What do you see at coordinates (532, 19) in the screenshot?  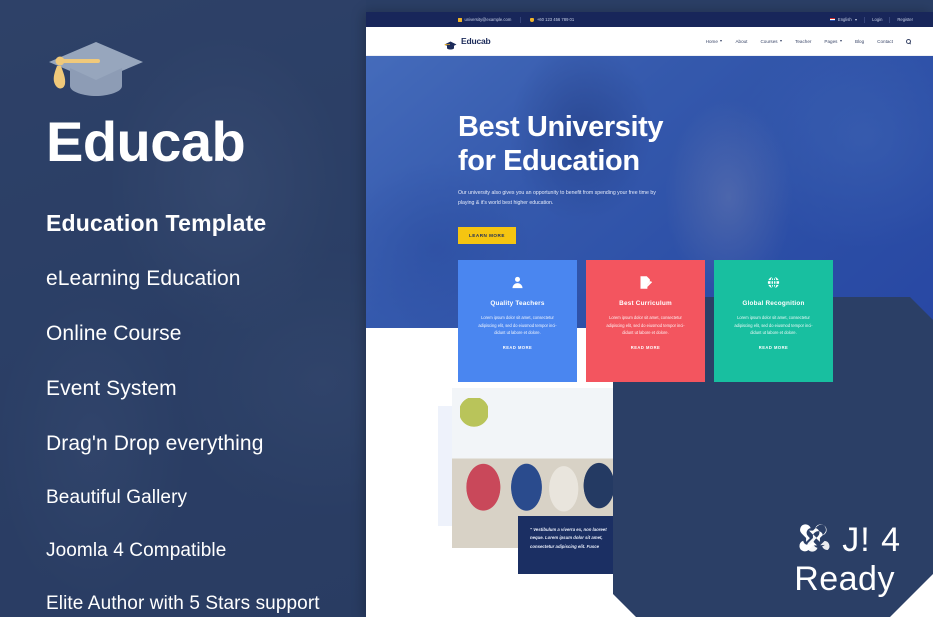 I see `phone-icon` at bounding box center [532, 19].